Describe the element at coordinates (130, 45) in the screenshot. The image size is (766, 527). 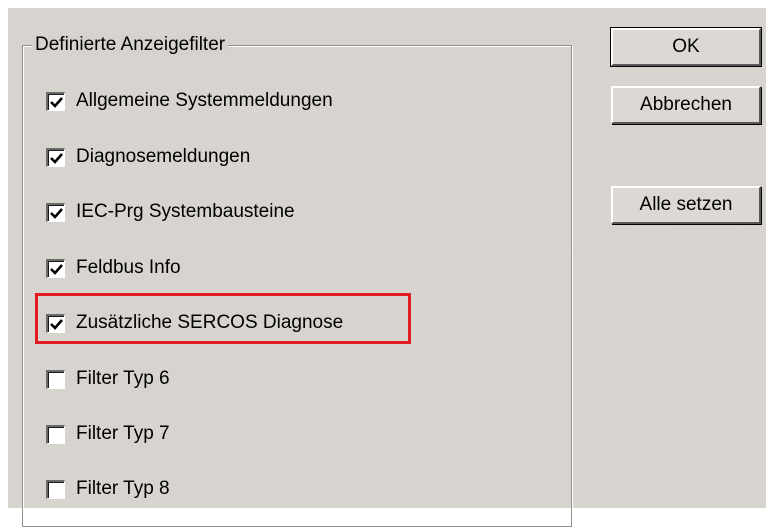
I see `groupbox-title: Definierte Anzeigefilter` at that location.